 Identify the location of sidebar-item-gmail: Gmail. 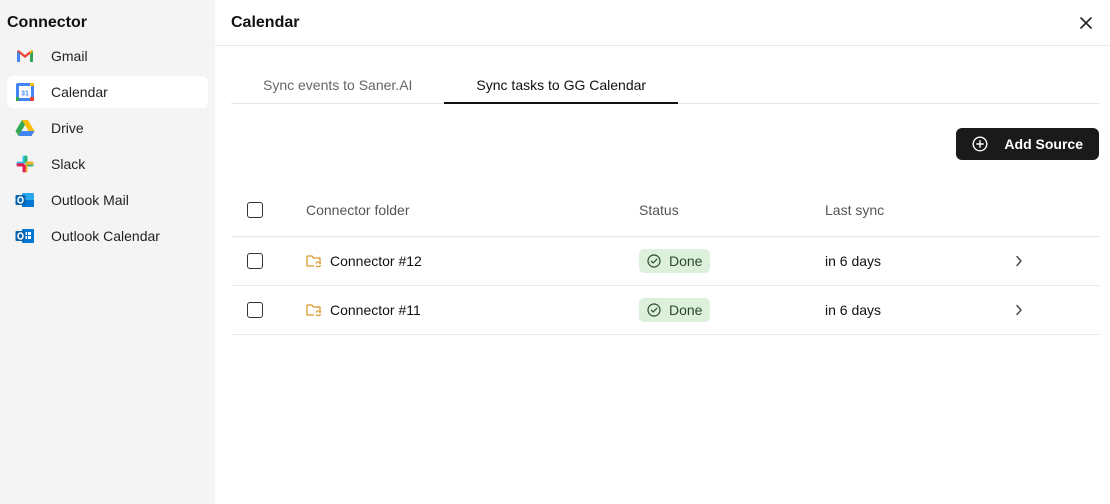
(107, 56).